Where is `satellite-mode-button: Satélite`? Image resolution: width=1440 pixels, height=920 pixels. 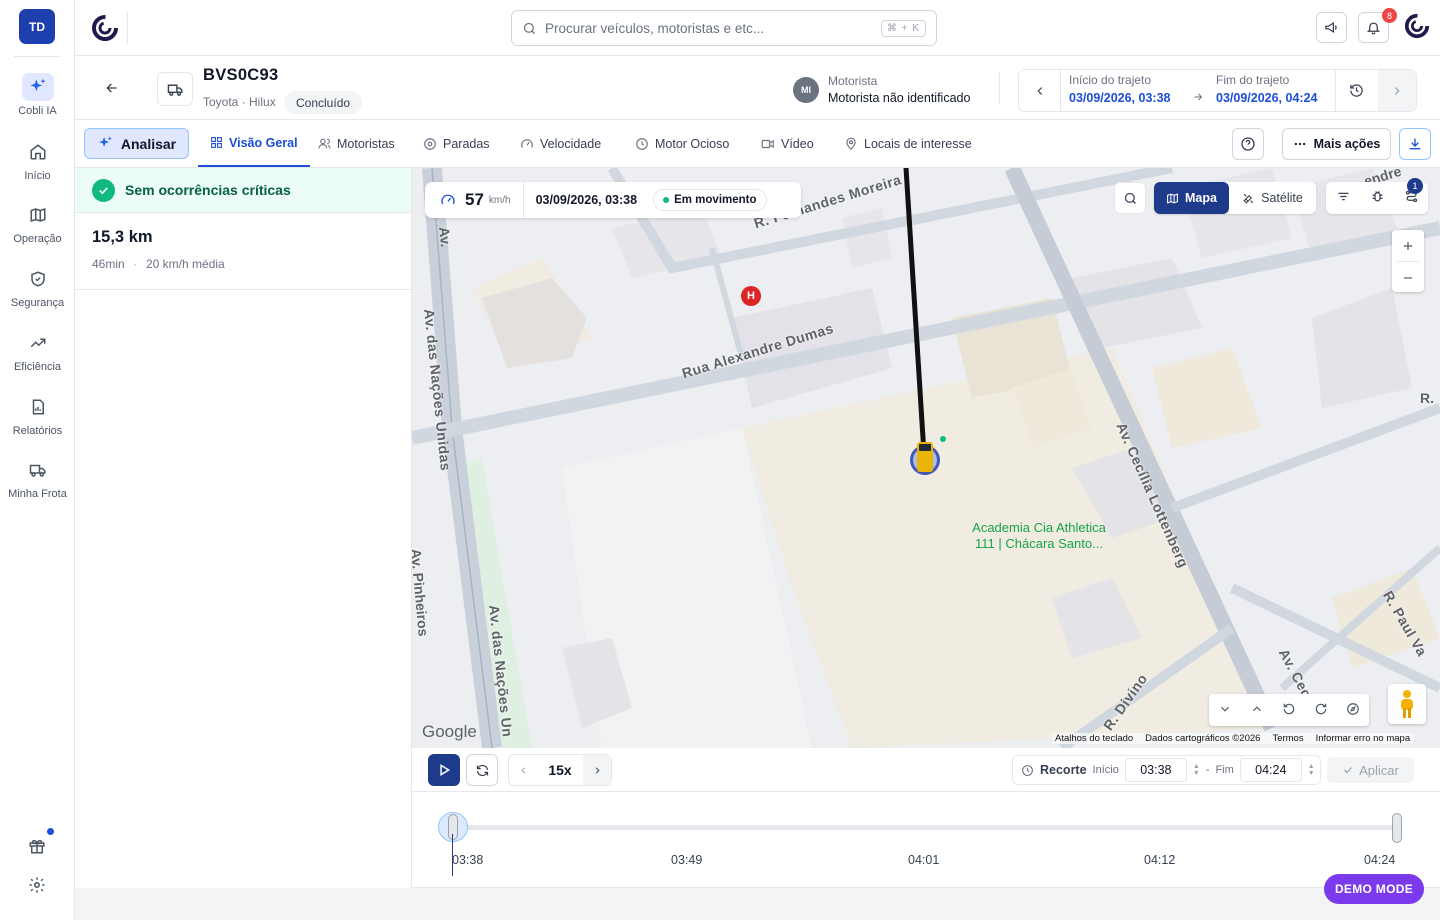
satellite-mode-button: Satélite is located at coordinates (1272, 198).